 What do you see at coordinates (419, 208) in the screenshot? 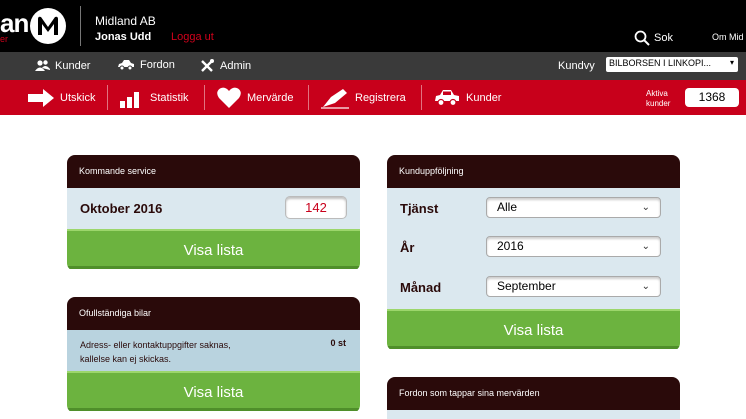
I see `tjanst-label: Tjänst` at bounding box center [419, 208].